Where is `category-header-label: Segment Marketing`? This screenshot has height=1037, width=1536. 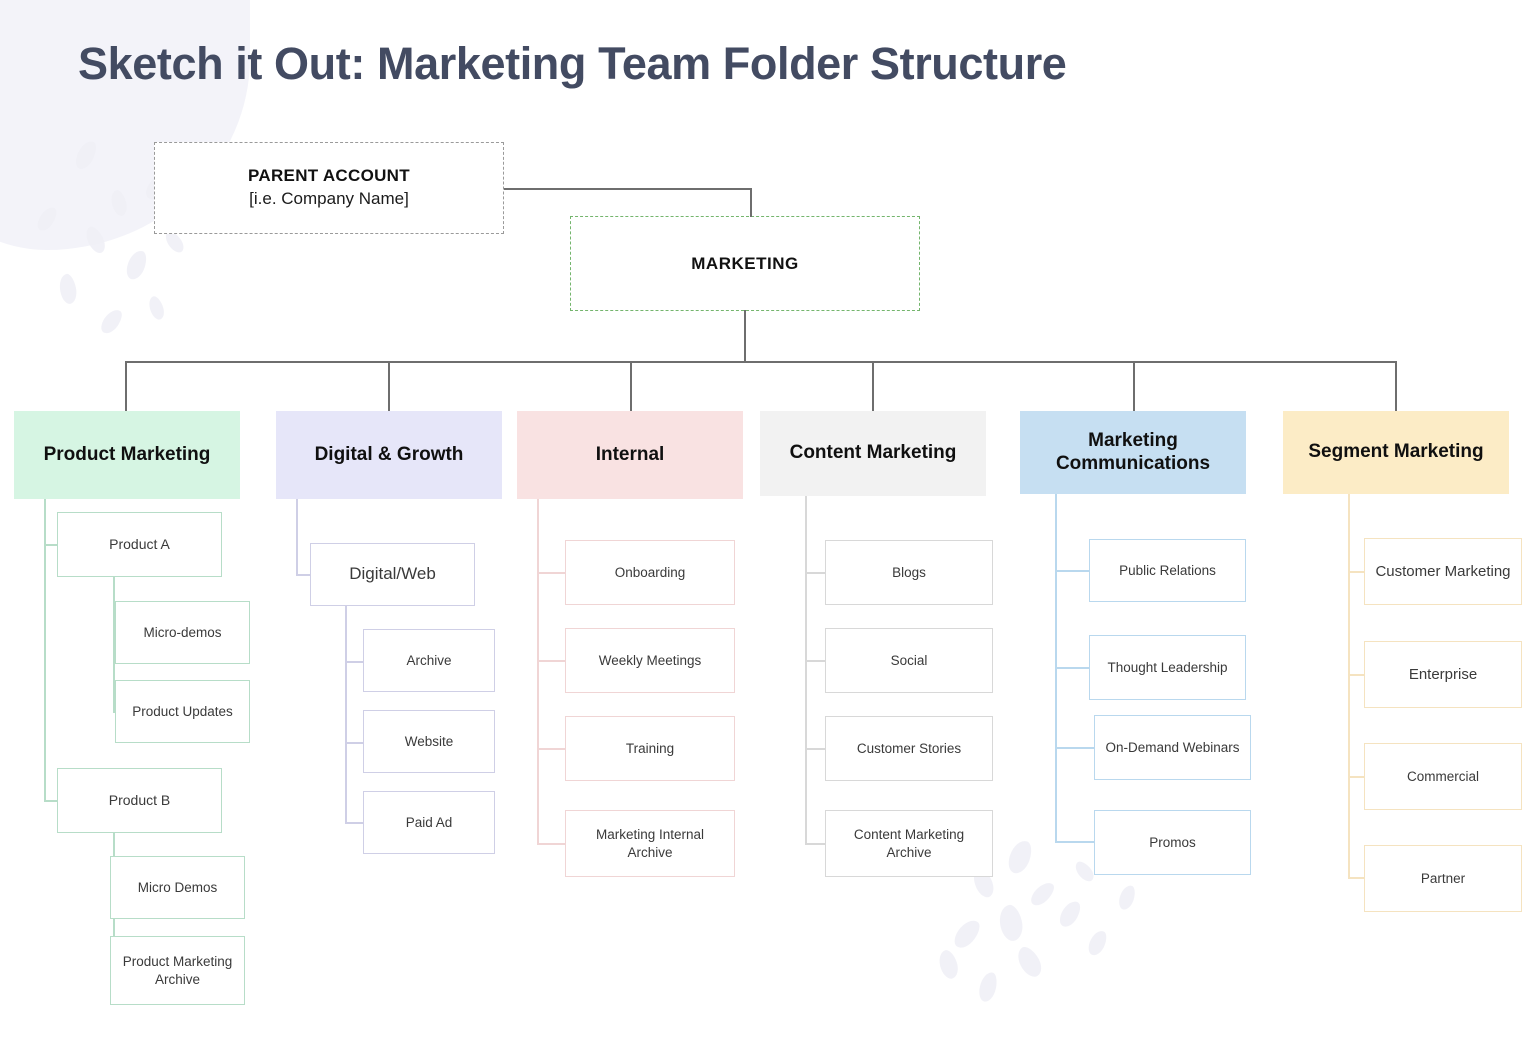 category-header-label: Segment Marketing is located at coordinates (1396, 452).